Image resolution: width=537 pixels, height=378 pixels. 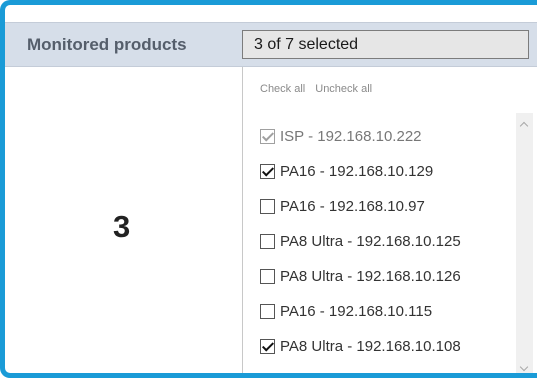 I want to click on check-links: Check all Uncheck all, so click(x=321, y=89).